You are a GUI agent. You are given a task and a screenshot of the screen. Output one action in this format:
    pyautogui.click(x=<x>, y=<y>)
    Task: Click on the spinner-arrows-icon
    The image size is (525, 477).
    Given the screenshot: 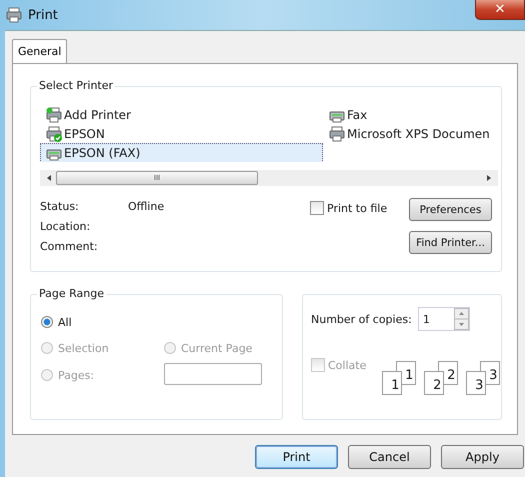 What is the action you would take?
    pyautogui.click(x=461, y=319)
    